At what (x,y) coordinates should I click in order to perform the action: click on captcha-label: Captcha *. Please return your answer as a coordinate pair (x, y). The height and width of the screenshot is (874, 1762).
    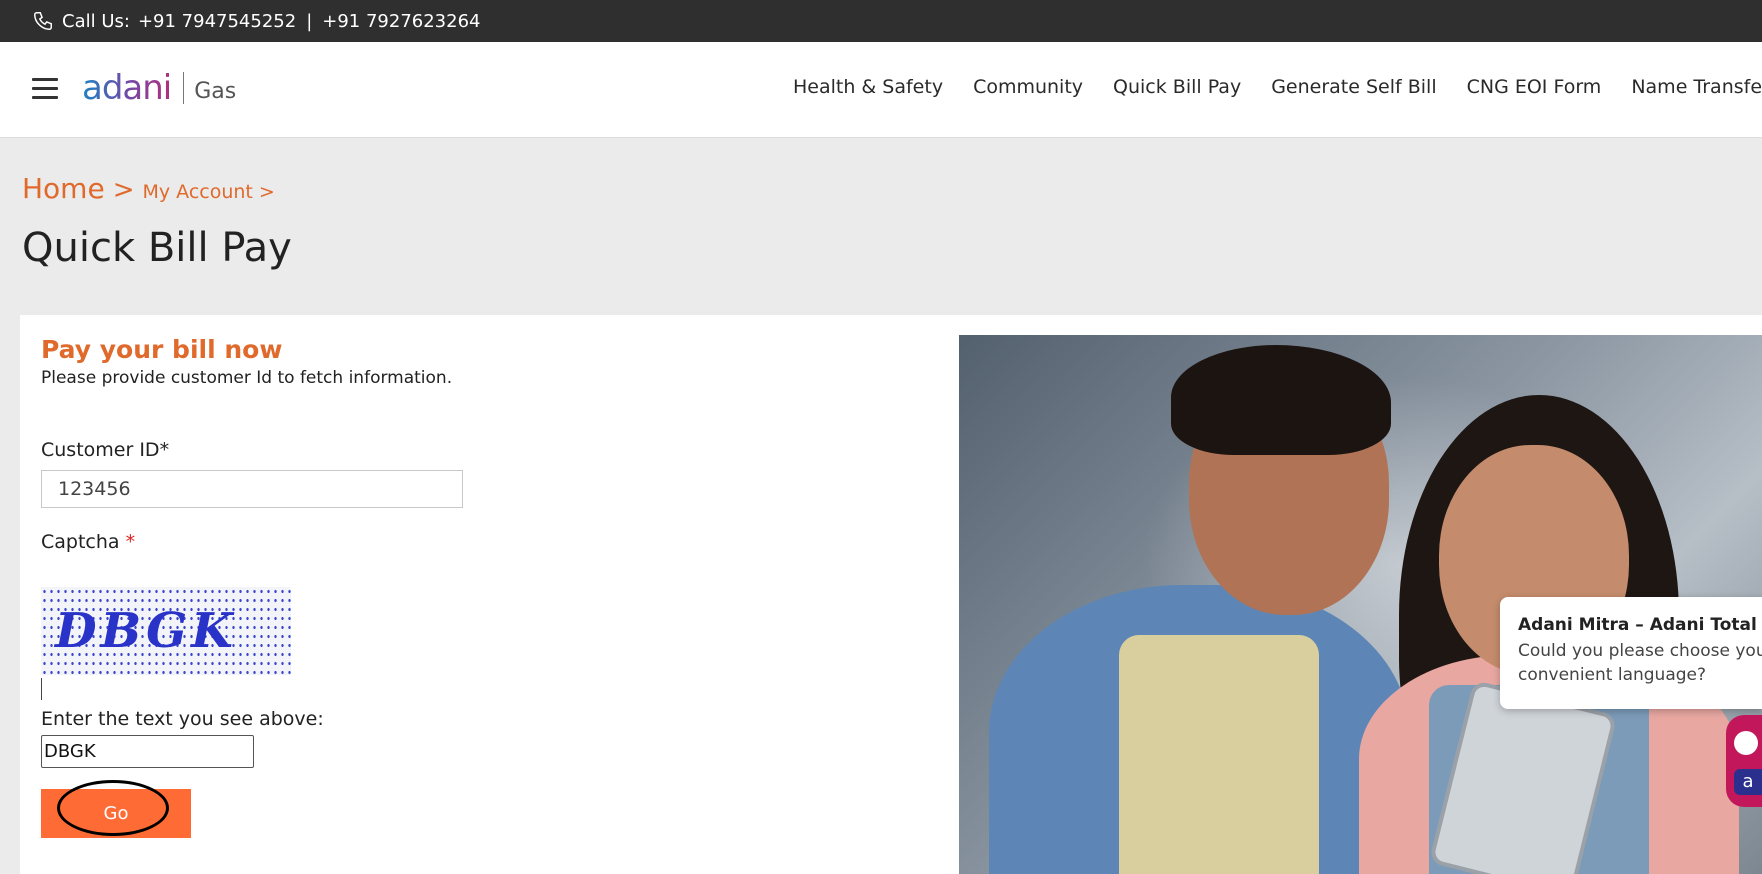
    Looking at the image, I should click on (88, 542).